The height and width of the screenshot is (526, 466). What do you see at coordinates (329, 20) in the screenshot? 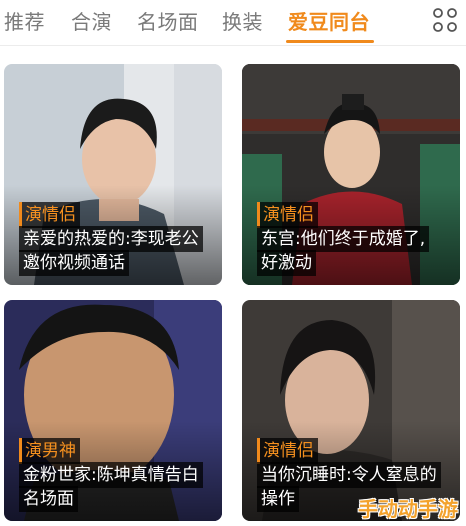
I see `tab-idol-together: 爱豆同台` at bounding box center [329, 20].